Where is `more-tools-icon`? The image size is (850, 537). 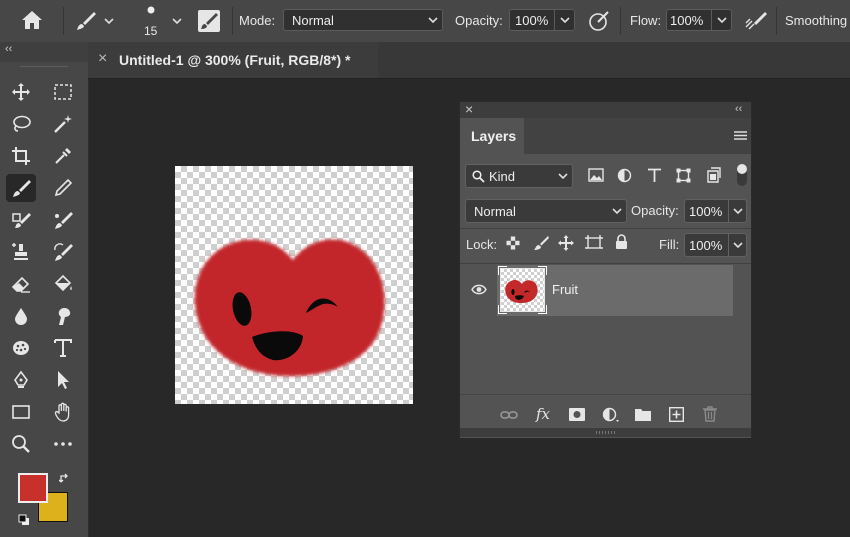 more-tools-icon is located at coordinates (63, 444).